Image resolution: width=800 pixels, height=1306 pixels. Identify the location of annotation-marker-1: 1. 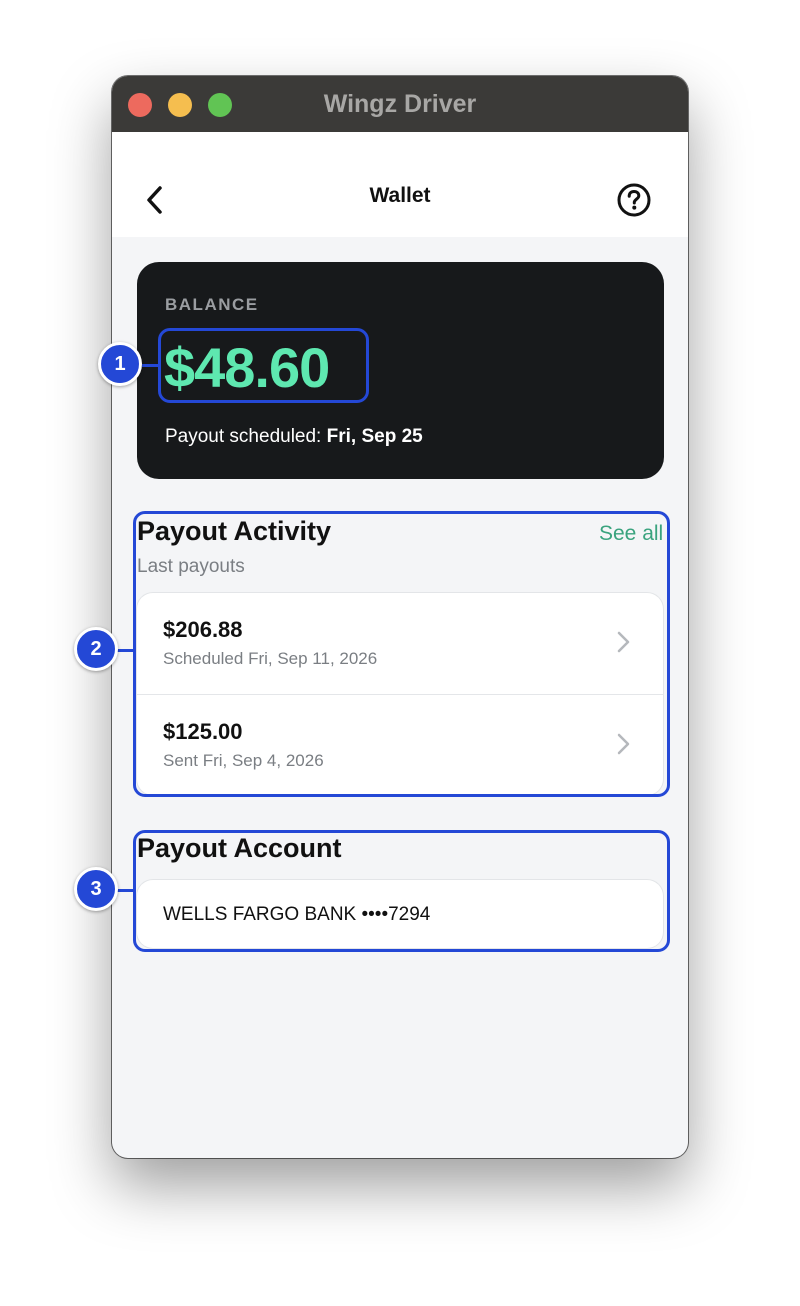
(120, 364).